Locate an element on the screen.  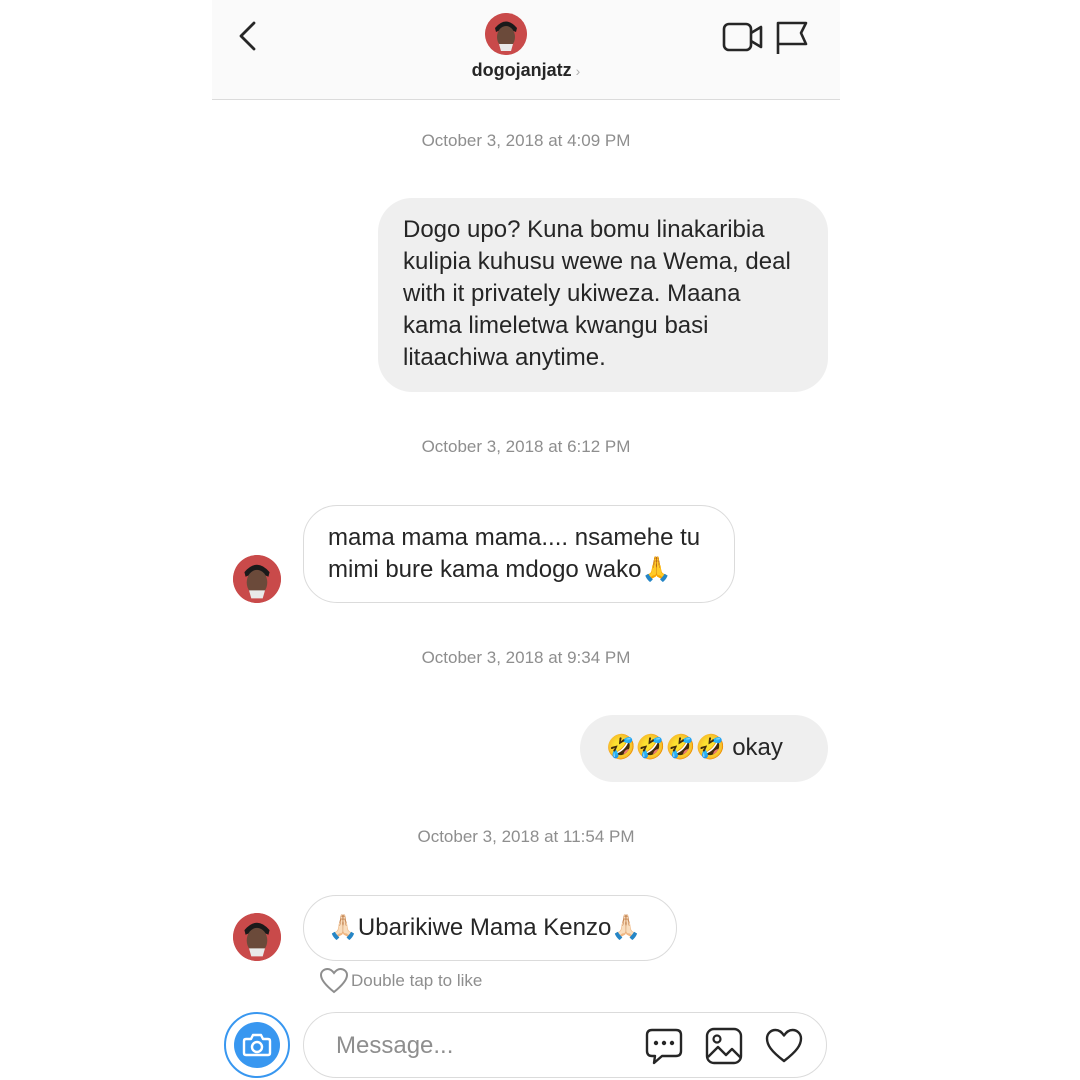
chevron-right-icon: › is located at coordinates (578, 71).